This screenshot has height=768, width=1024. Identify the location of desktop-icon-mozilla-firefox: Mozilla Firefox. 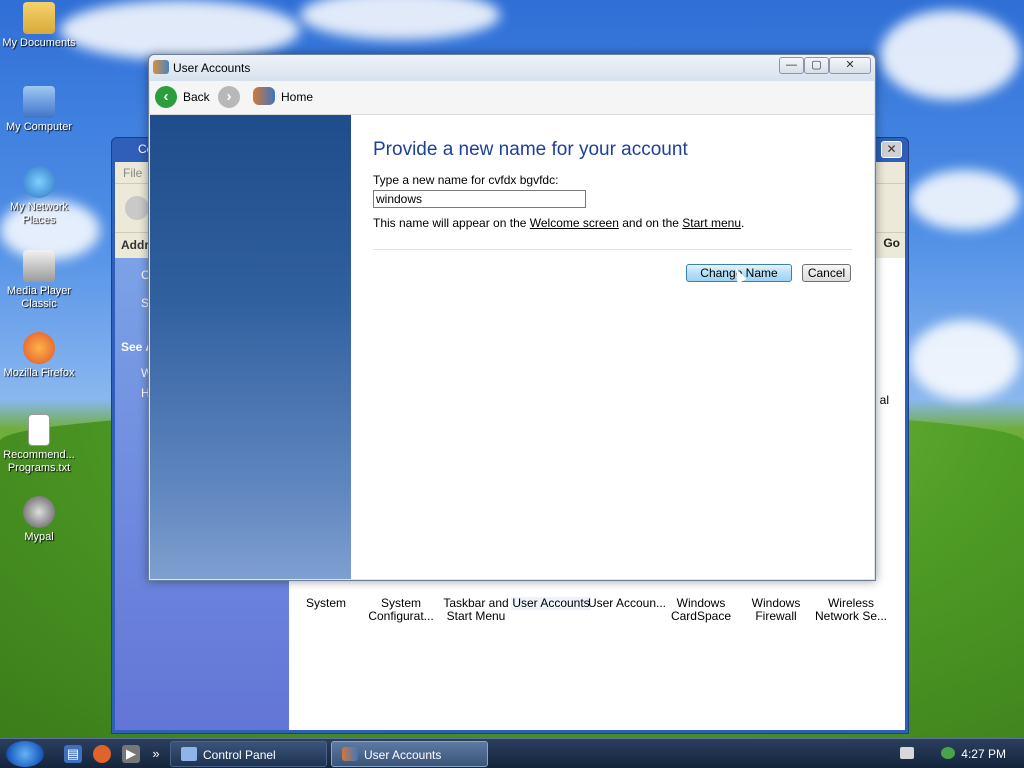
(39, 356).